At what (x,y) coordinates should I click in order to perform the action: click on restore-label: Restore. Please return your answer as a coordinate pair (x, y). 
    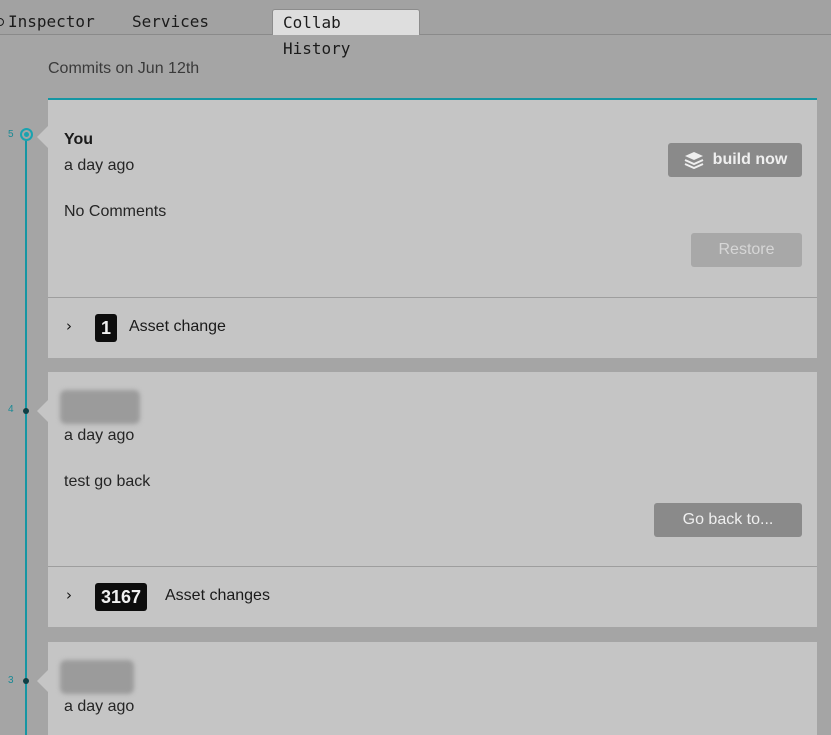
    Looking at the image, I should click on (746, 249).